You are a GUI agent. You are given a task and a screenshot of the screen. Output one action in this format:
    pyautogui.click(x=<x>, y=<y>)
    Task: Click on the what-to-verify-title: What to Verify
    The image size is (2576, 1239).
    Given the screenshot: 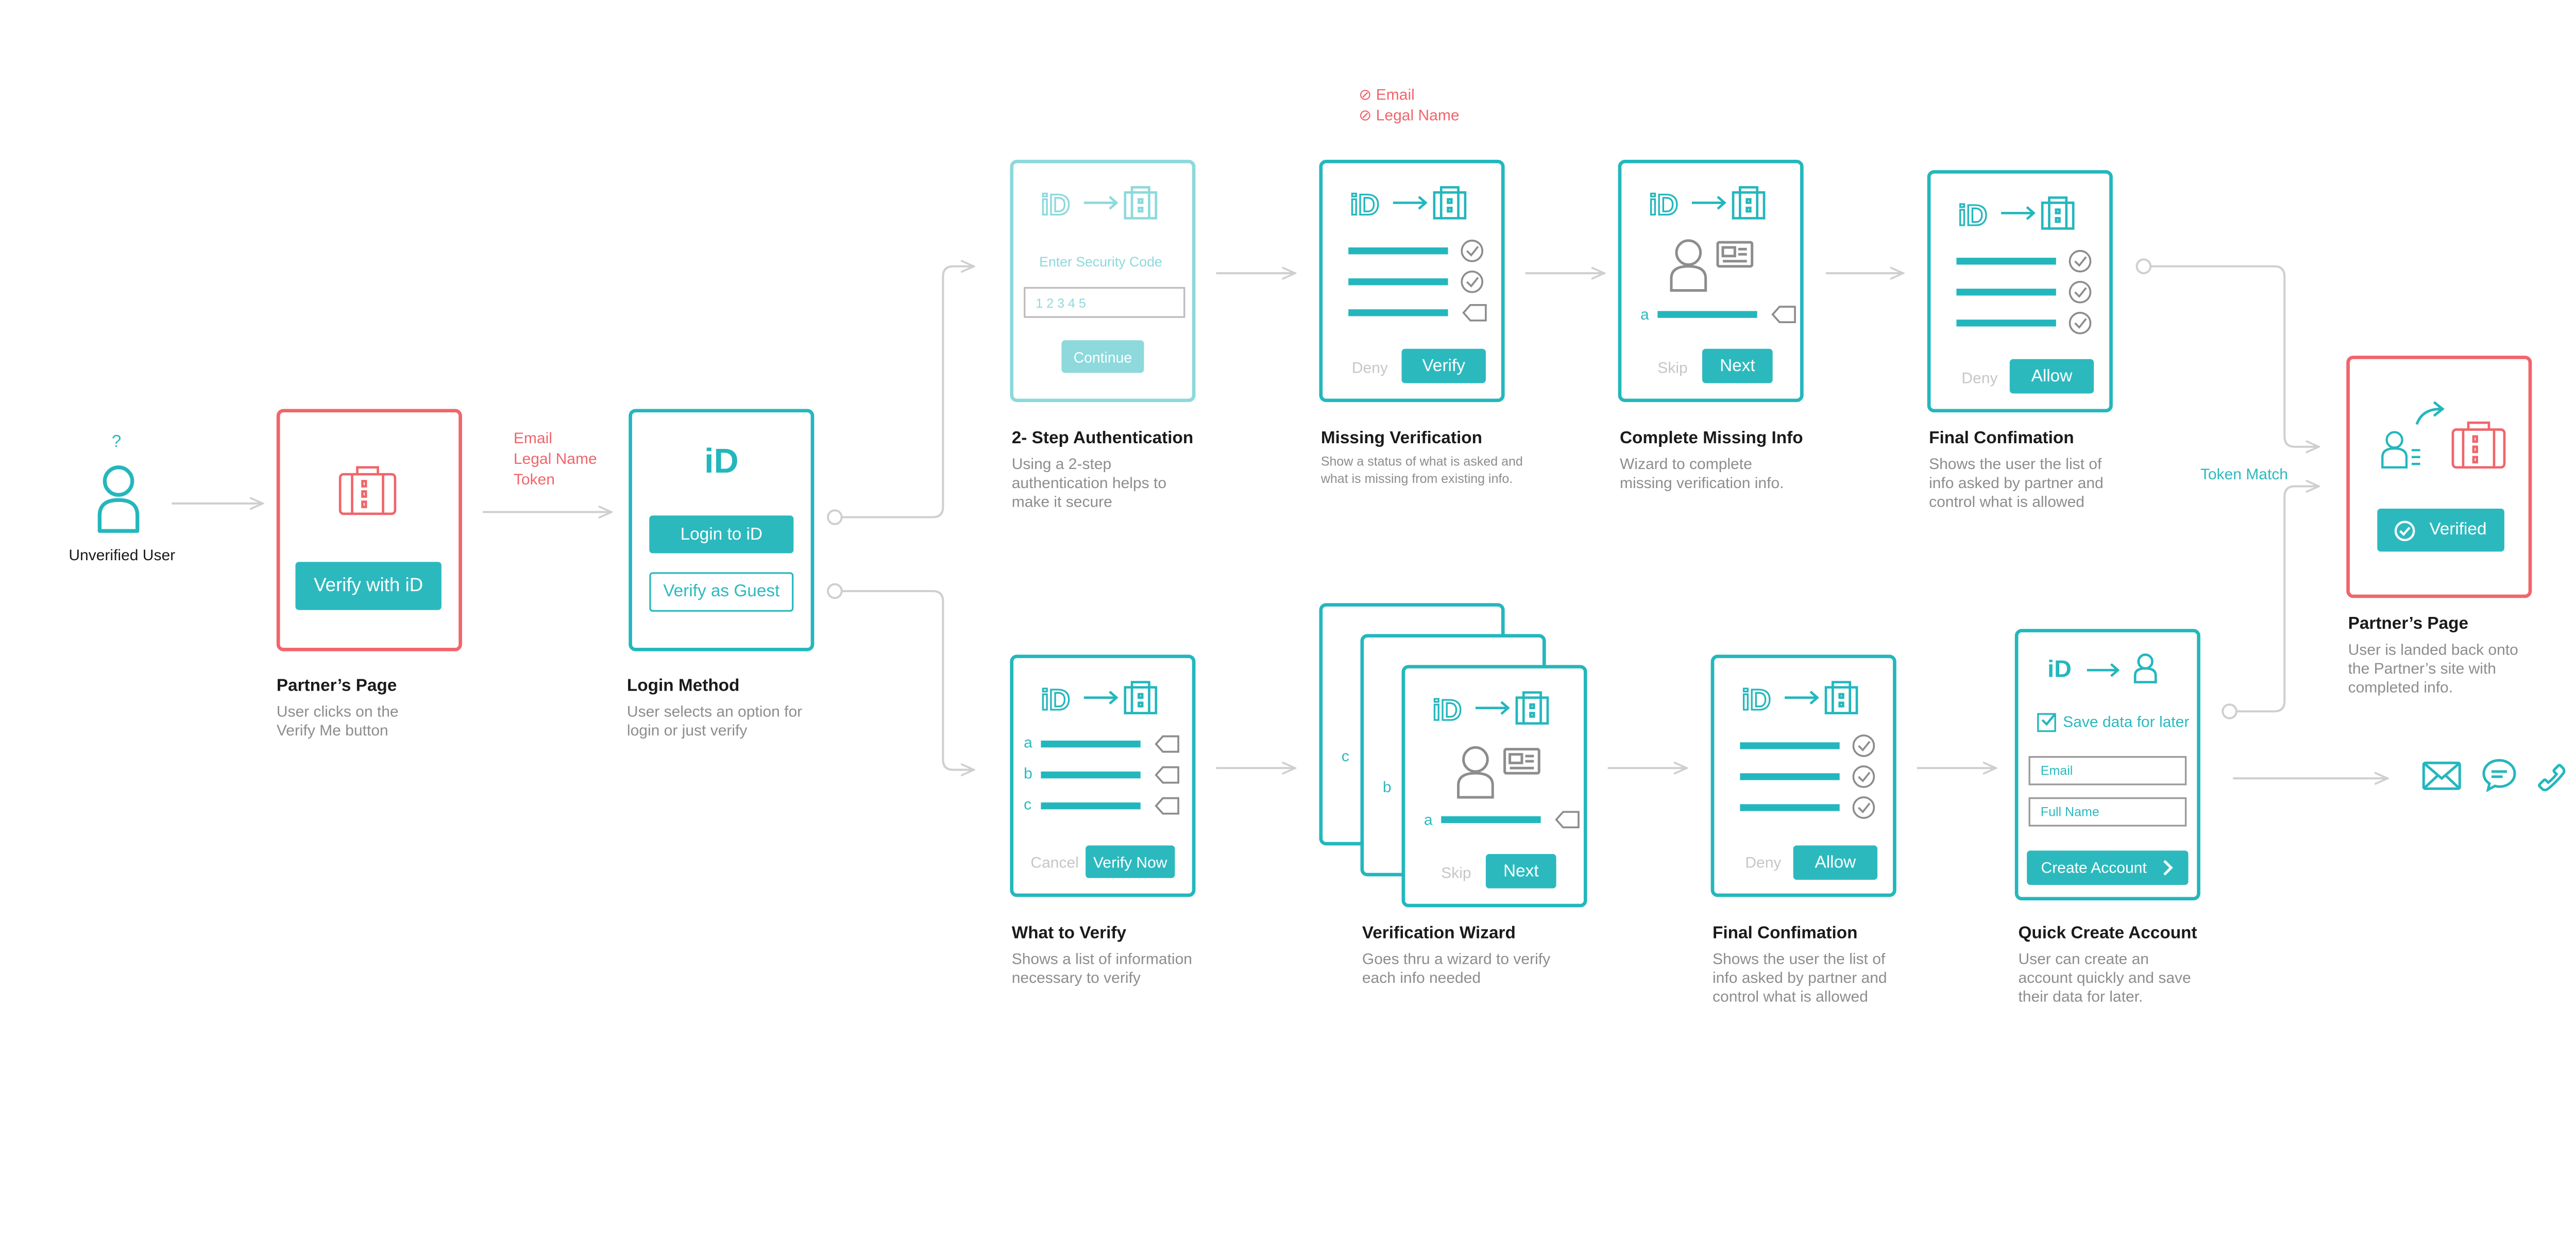 What is the action you would take?
    pyautogui.click(x=1069, y=934)
    